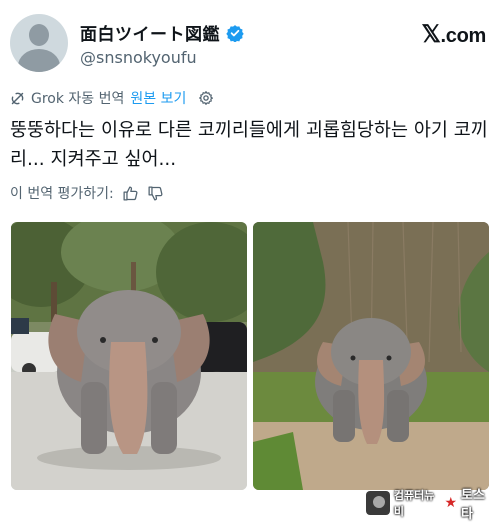 The height and width of the screenshot is (522, 500). Describe the element at coordinates (473, 505) in the screenshot. I see `watermark-right-text: 토스타` at that location.